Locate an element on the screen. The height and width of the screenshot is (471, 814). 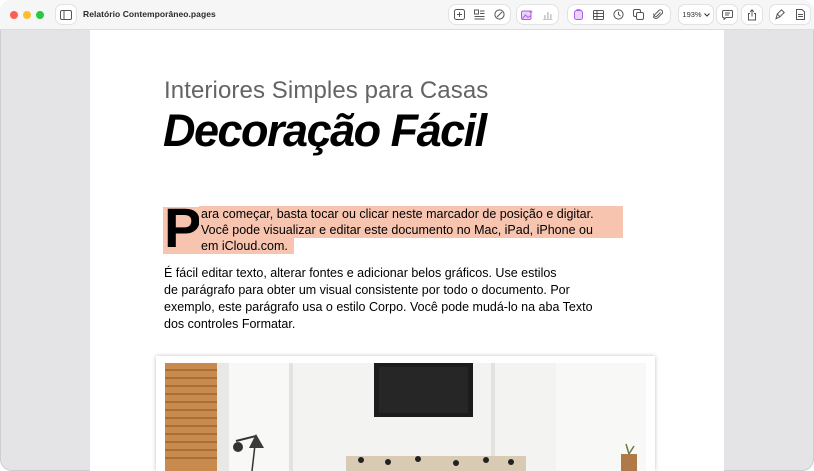
table-icon is located at coordinates (598, 14).